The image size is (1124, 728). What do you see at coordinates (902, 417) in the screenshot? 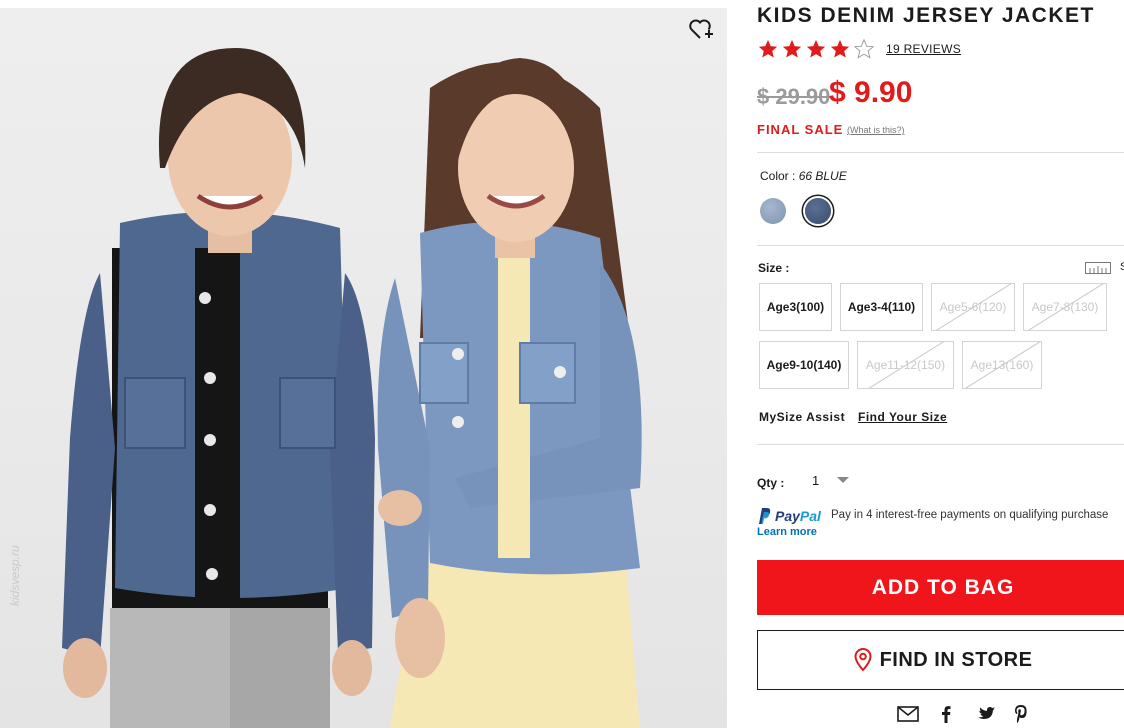
I see `find-your-size-link: Find Your Size` at bounding box center [902, 417].